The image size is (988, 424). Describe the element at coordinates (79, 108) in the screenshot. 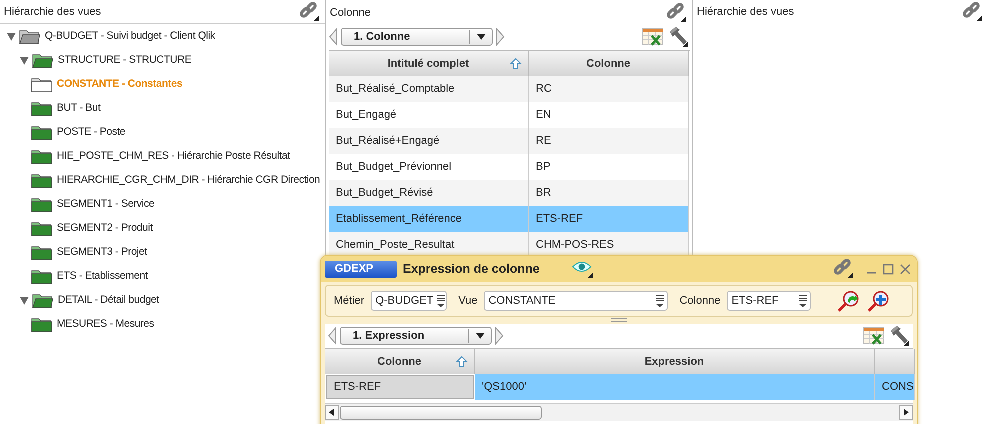

I see `tree-item: BUT - But` at that location.